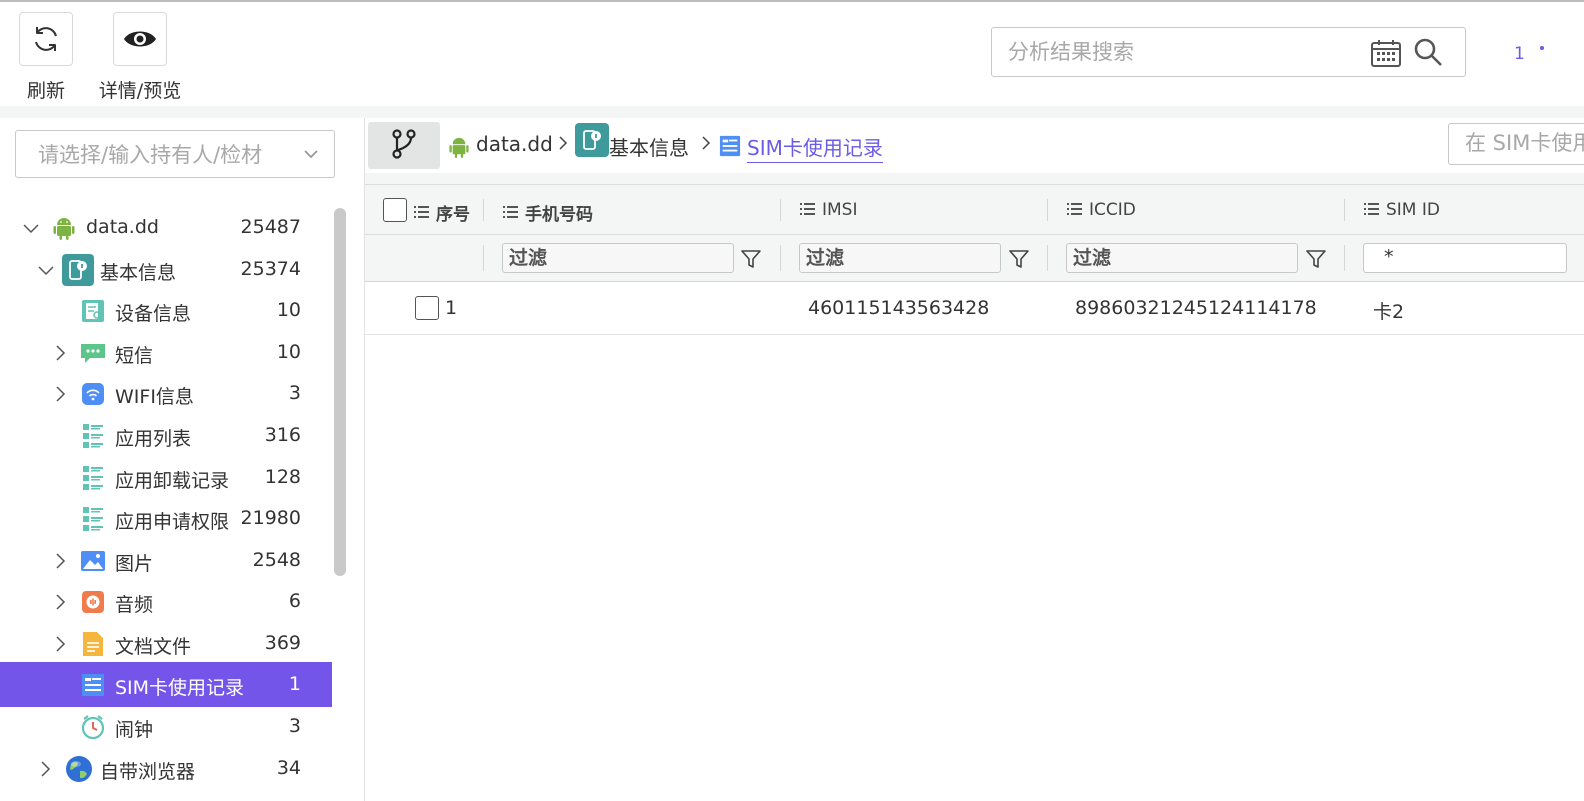  What do you see at coordinates (1413, 210) in the screenshot?
I see `column-header-label: SIM ID` at bounding box center [1413, 210].